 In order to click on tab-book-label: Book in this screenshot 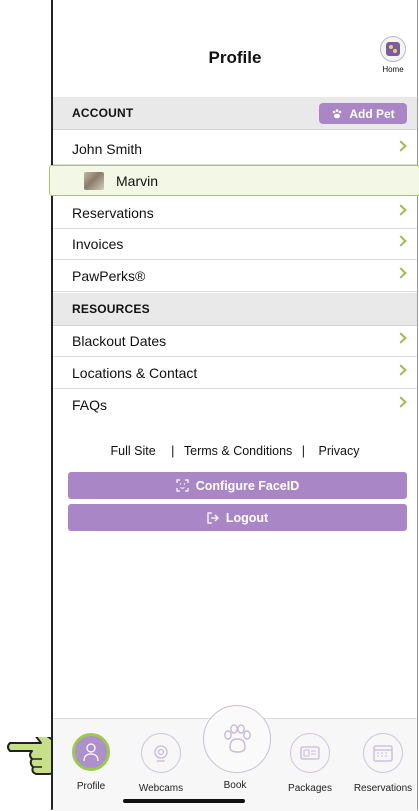, I will do `click(235, 780)`.